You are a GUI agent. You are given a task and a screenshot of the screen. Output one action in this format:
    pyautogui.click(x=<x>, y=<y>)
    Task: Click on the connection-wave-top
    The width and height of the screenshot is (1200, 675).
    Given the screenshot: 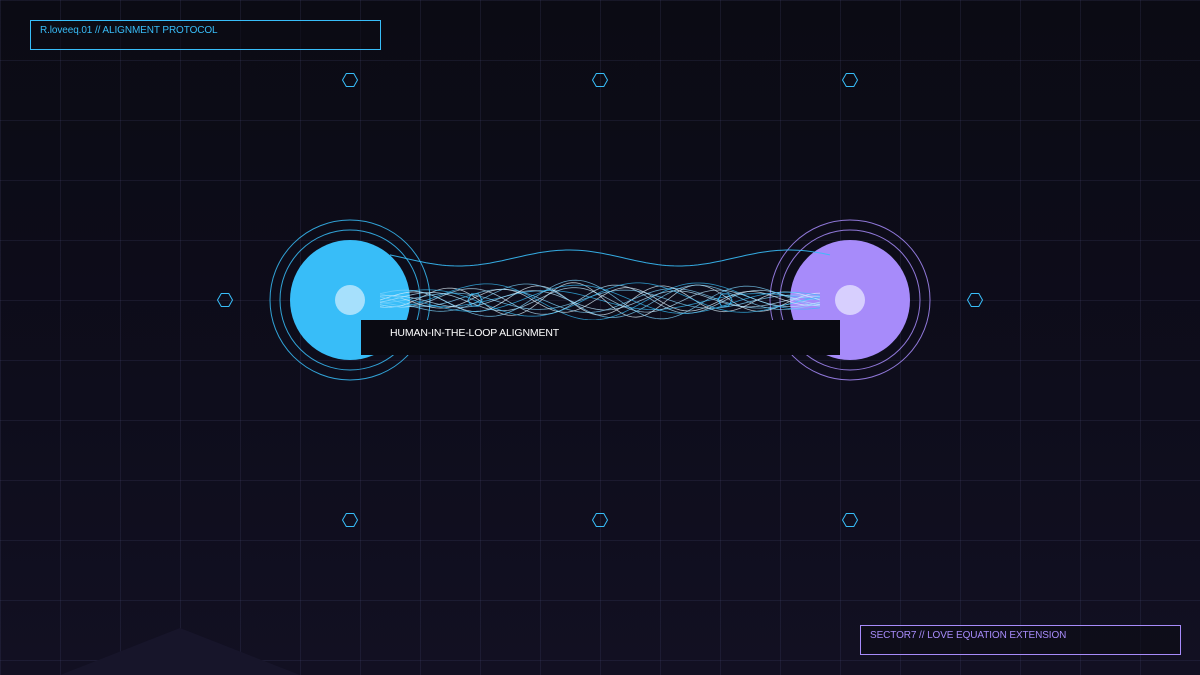 What is the action you would take?
    pyautogui.click(x=610, y=258)
    